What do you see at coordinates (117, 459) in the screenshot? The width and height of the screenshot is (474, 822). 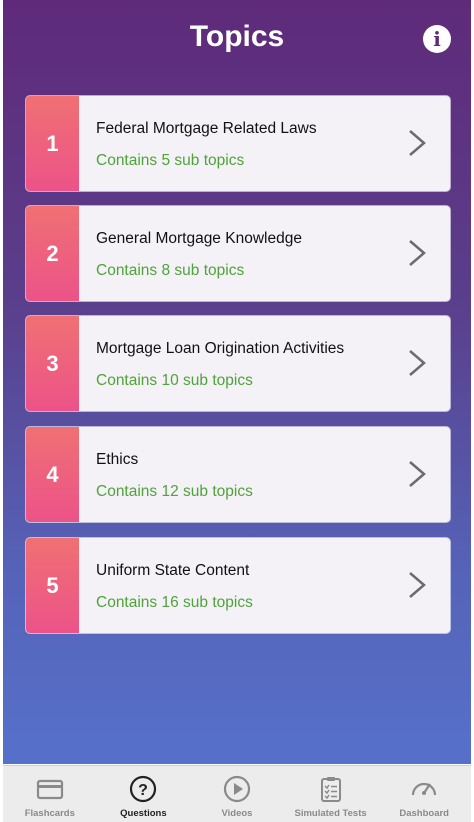 I see `topic-name: Ethics` at bounding box center [117, 459].